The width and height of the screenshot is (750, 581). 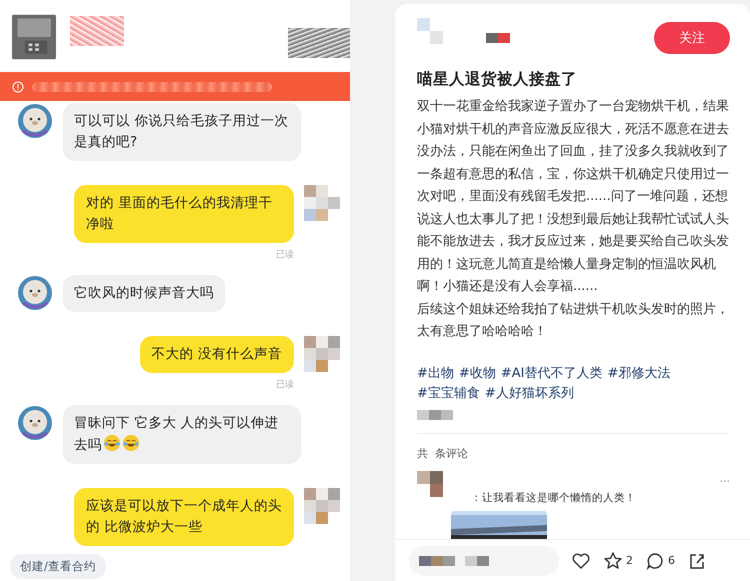 I want to click on message-bubble: 对的 里面的毛什么的我清理干净啦, so click(x=184, y=214).